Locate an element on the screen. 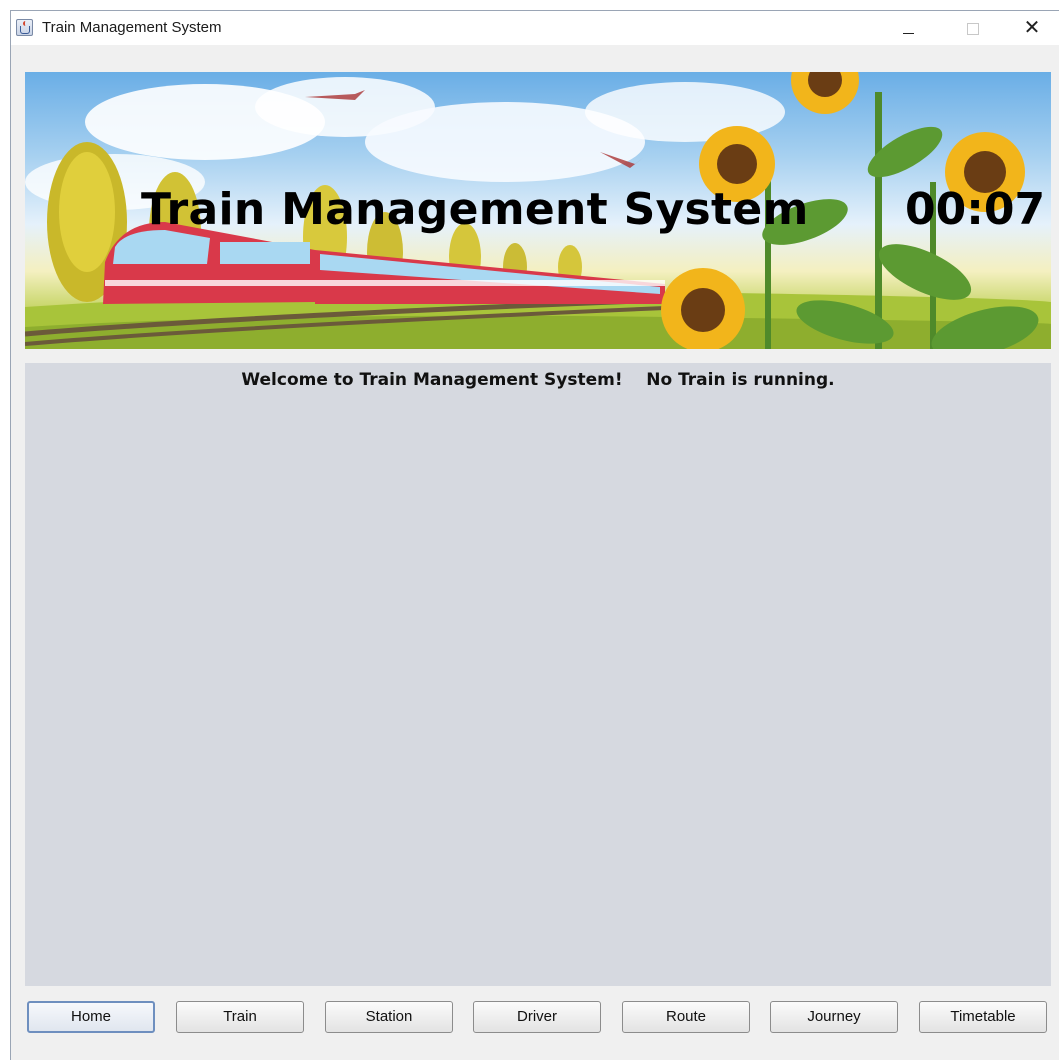  station-button: Station is located at coordinates (389, 1017).